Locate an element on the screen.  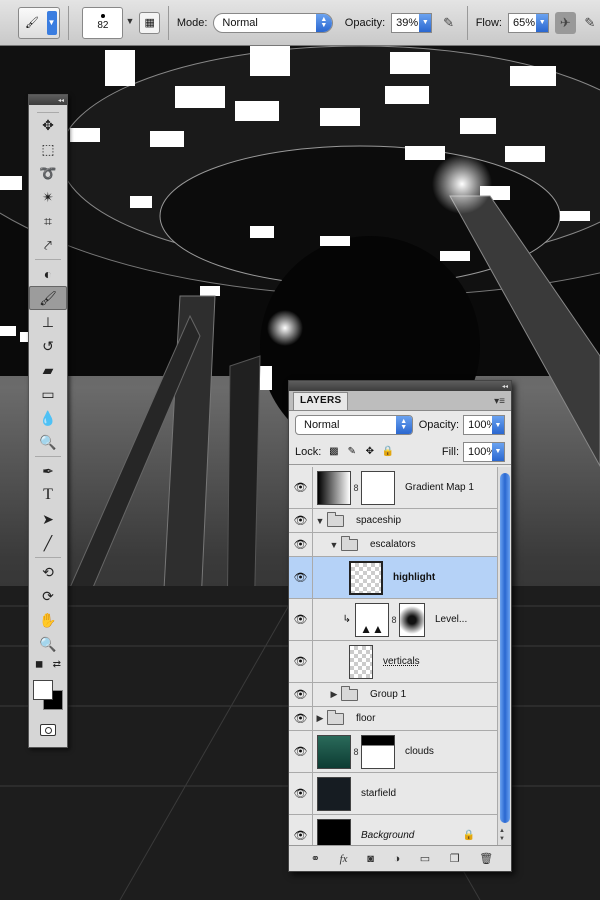
scrollbar-thumb is located at coordinates (505, 648).